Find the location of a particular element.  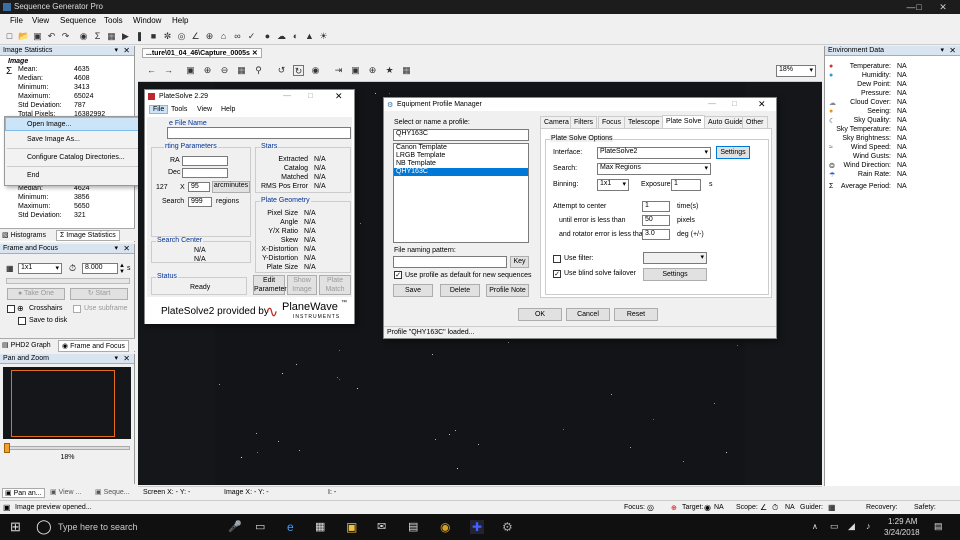

profile-name-input: QHY163C is located at coordinates (461, 135).